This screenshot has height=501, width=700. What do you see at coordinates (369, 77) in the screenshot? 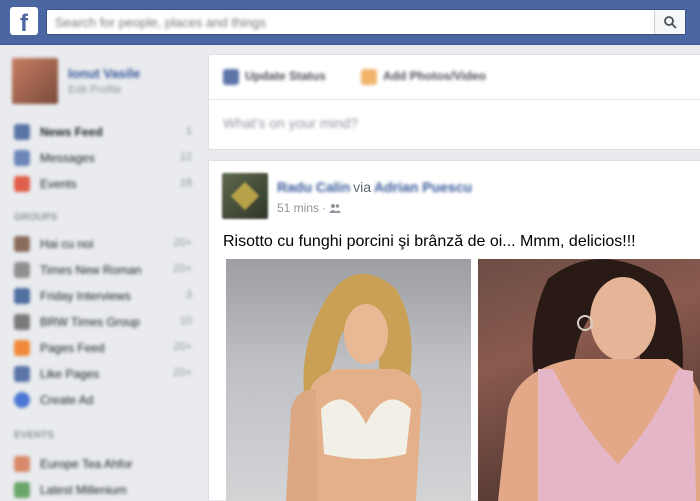
I see `camera-icon` at bounding box center [369, 77].